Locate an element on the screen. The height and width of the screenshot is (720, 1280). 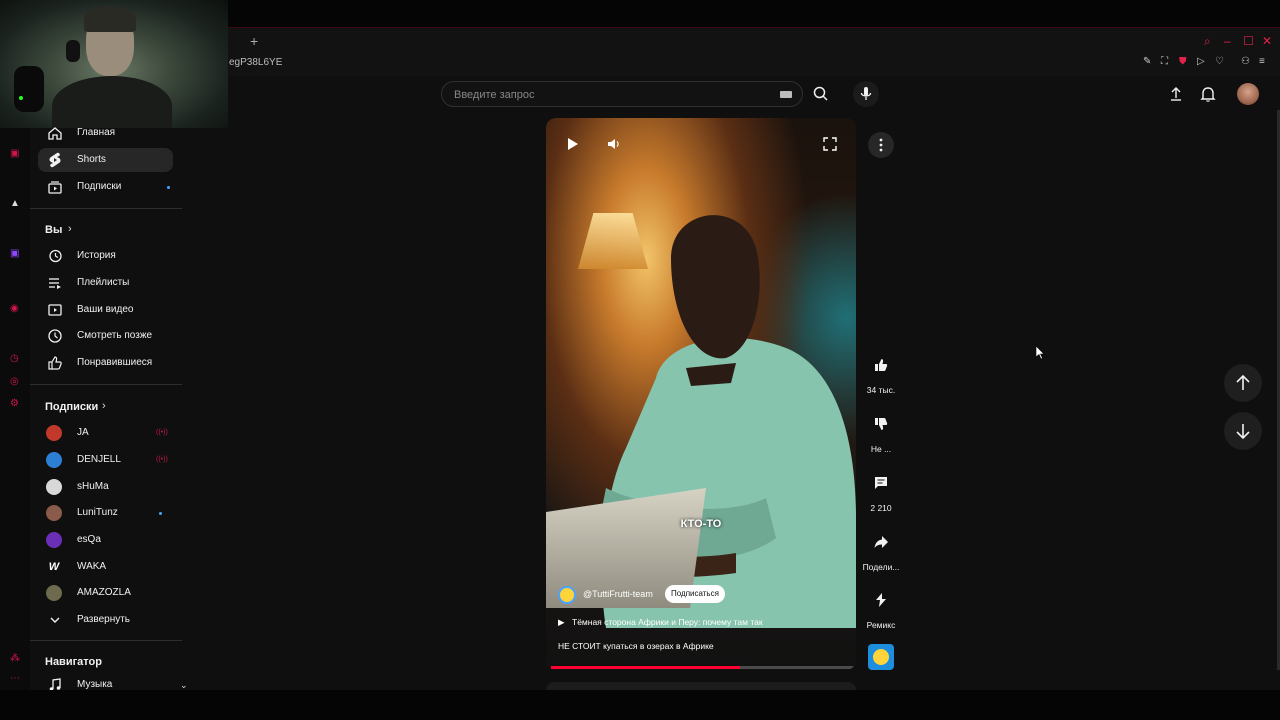
more-options-button is located at coordinates (881, 145).